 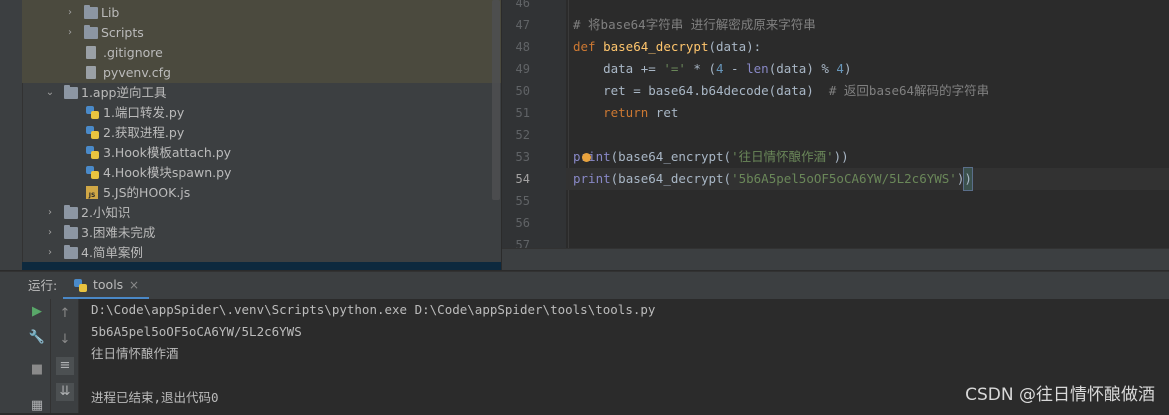 What do you see at coordinates (65, 340) in the screenshot?
I see `arrow-down-icon: ↓` at bounding box center [65, 340].